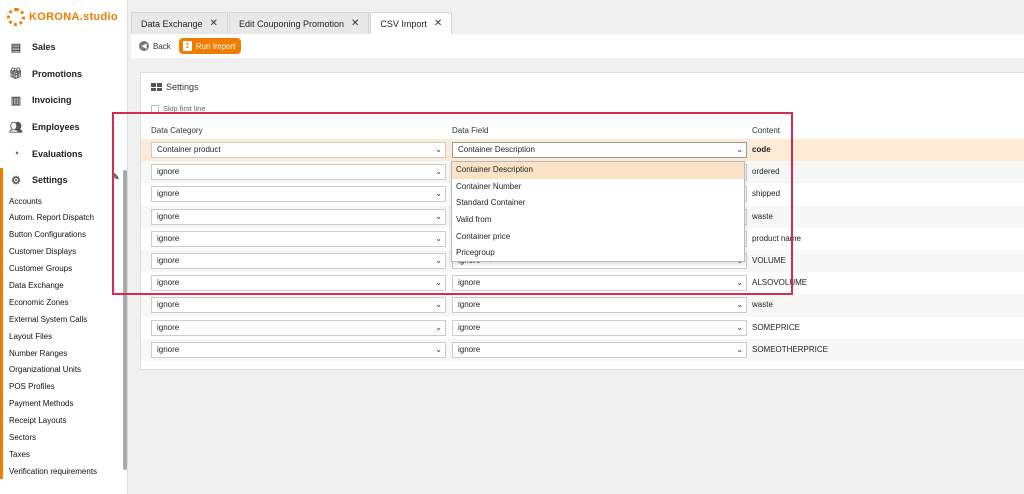 This screenshot has height=494, width=1024. I want to click on tab-data-exchange: Data Exchange ✕, so click(179, 23).